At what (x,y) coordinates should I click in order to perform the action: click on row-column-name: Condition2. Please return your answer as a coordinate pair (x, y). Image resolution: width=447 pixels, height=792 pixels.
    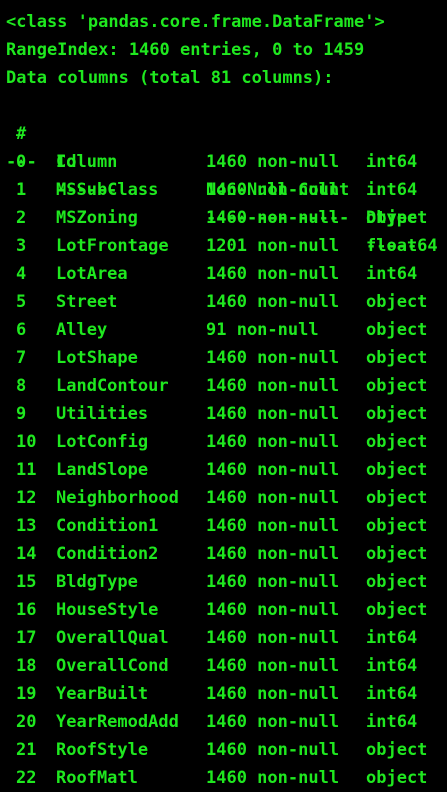
    Looking at the image, I should click on (107, 554).